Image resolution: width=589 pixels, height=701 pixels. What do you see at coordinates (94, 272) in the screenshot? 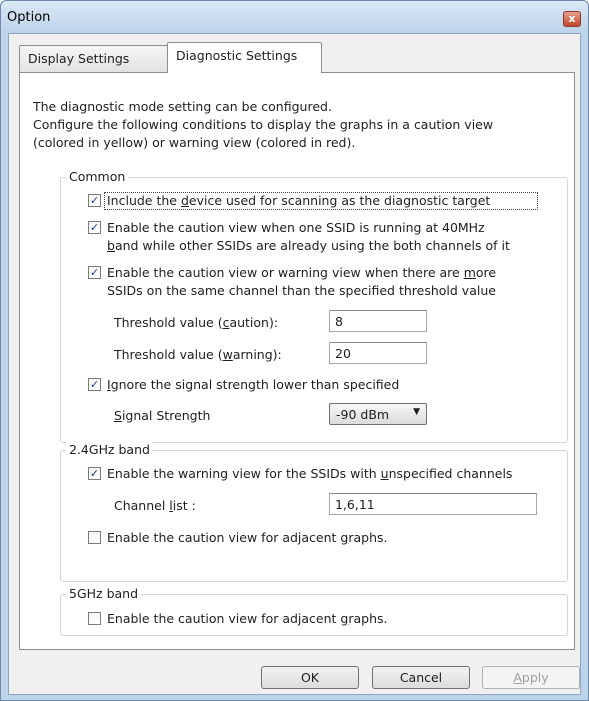
I see `more-ssids-checkbox: ✓` at bounding box center [94, 272].